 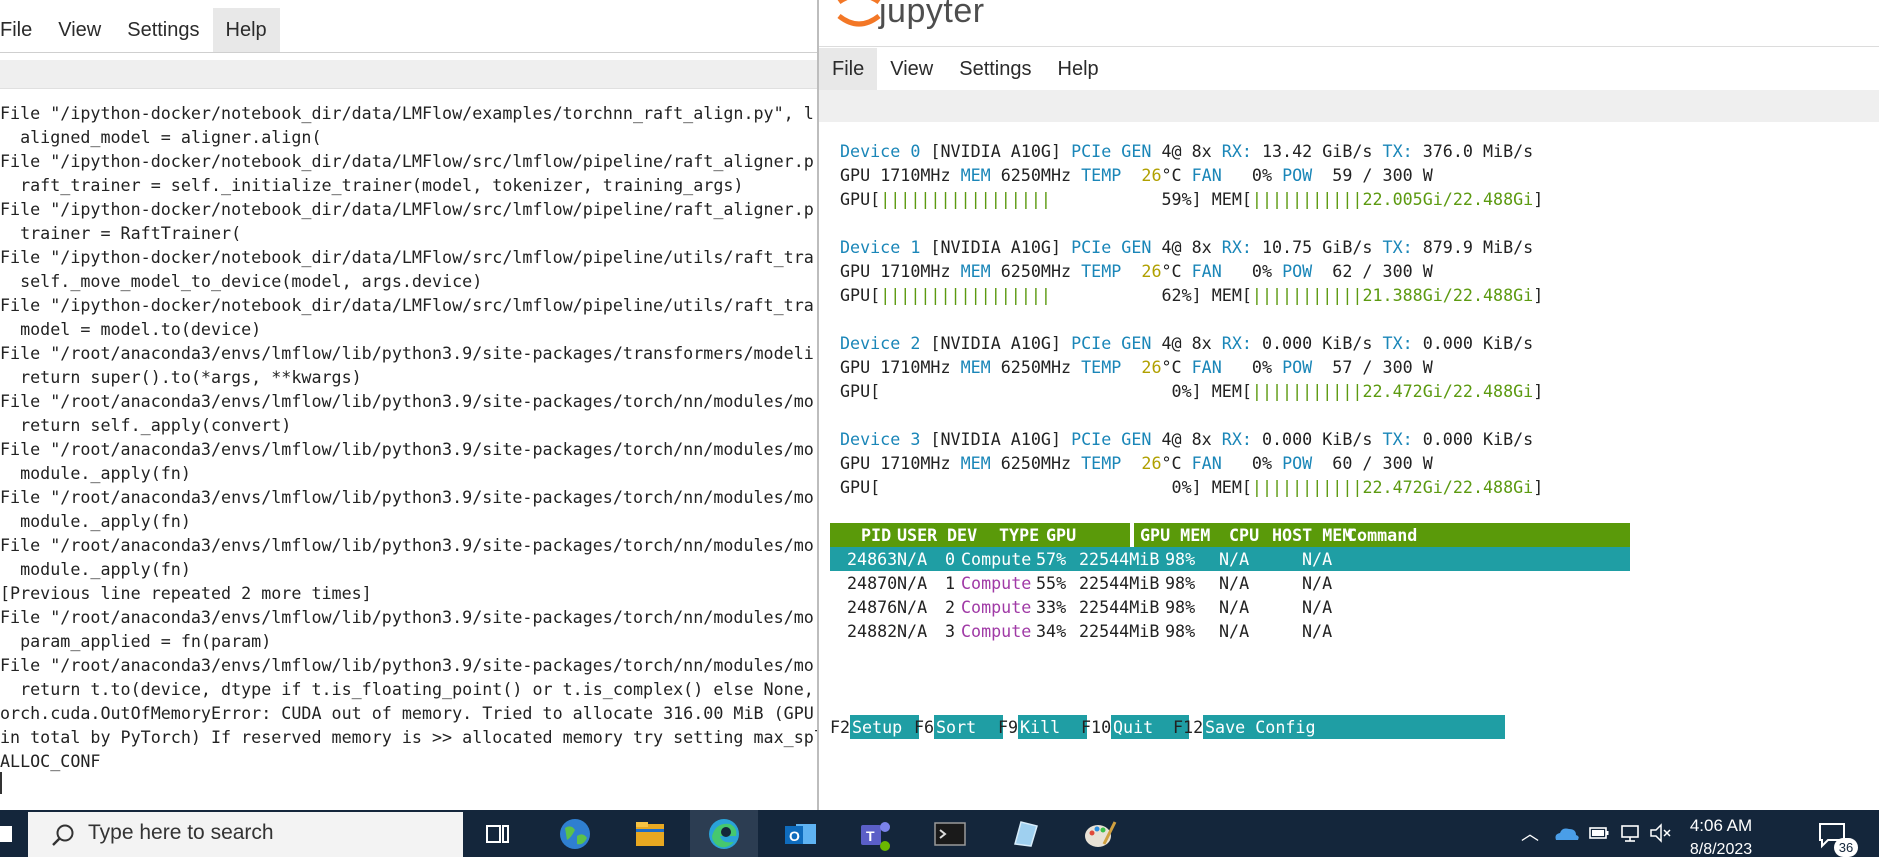 I want to click on device-id: Device 3, so click(x=880, y=439).